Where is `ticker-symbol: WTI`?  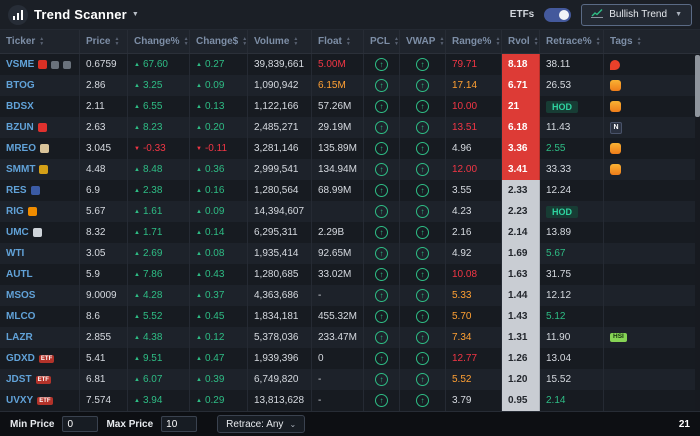 ticker-symbol: WTI is located at coordinates (15, 253).